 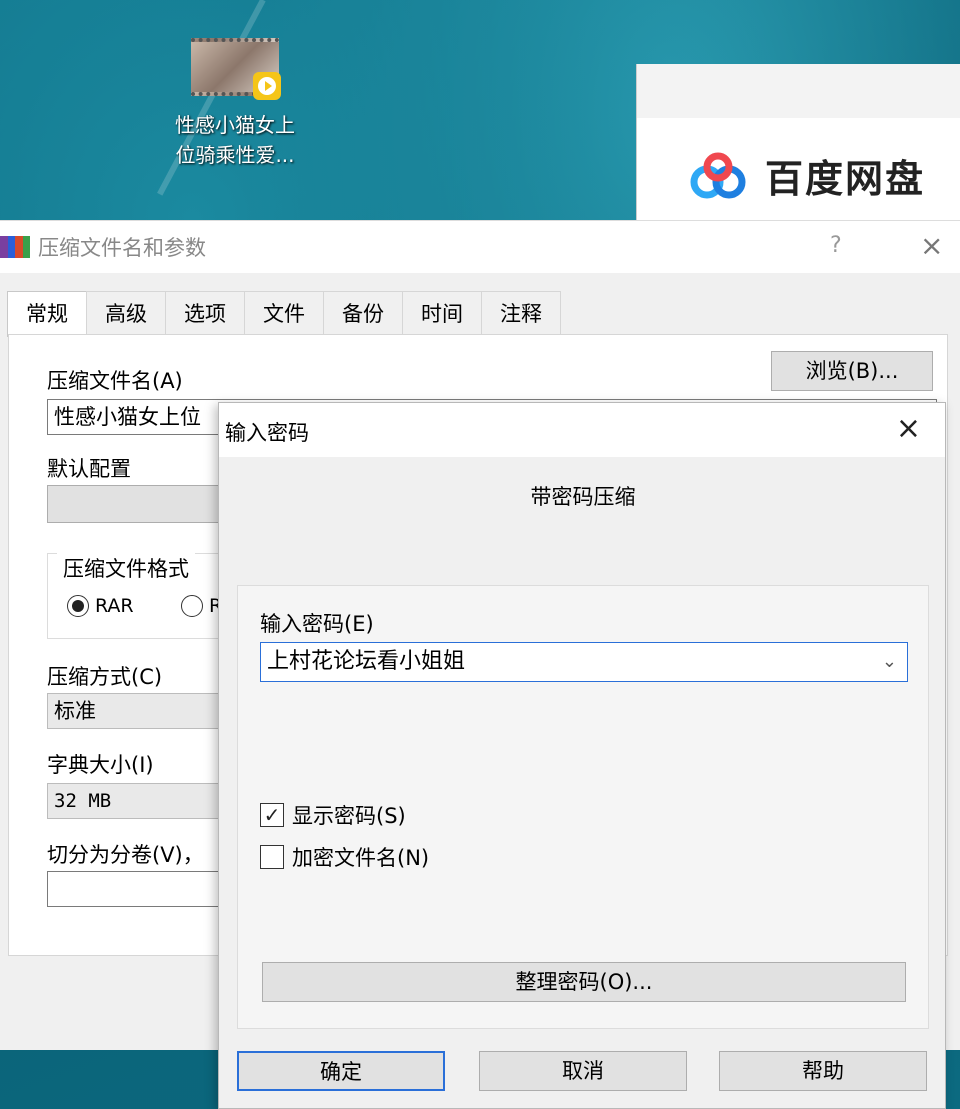 What do you see at coordinates (349, 816) in the screenshot?
I see `show-password-label: 显示密码(S)` at bounding box center [349, 816].